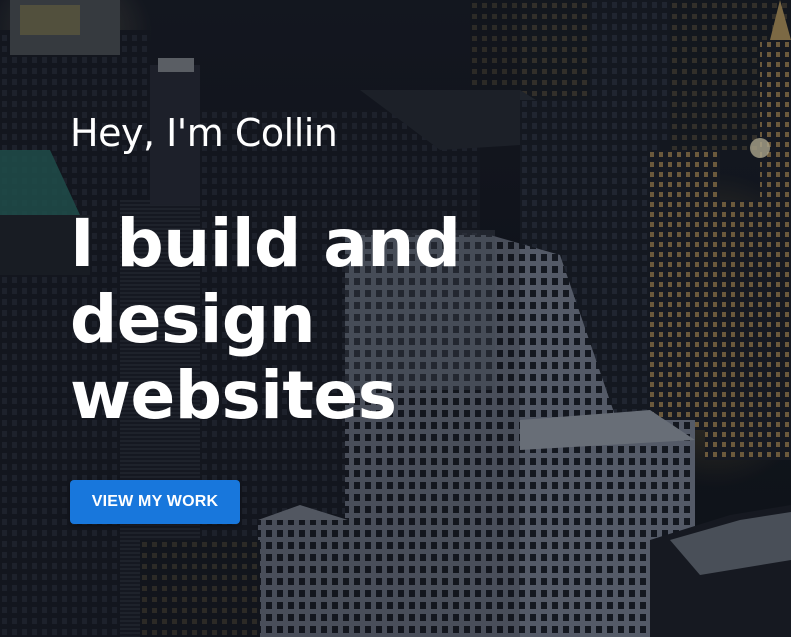 Image resolution: width=791 pixels, height=637 pixels. I want to click on view-my-work-button: VIEW MY WORK, so click(155, 502).